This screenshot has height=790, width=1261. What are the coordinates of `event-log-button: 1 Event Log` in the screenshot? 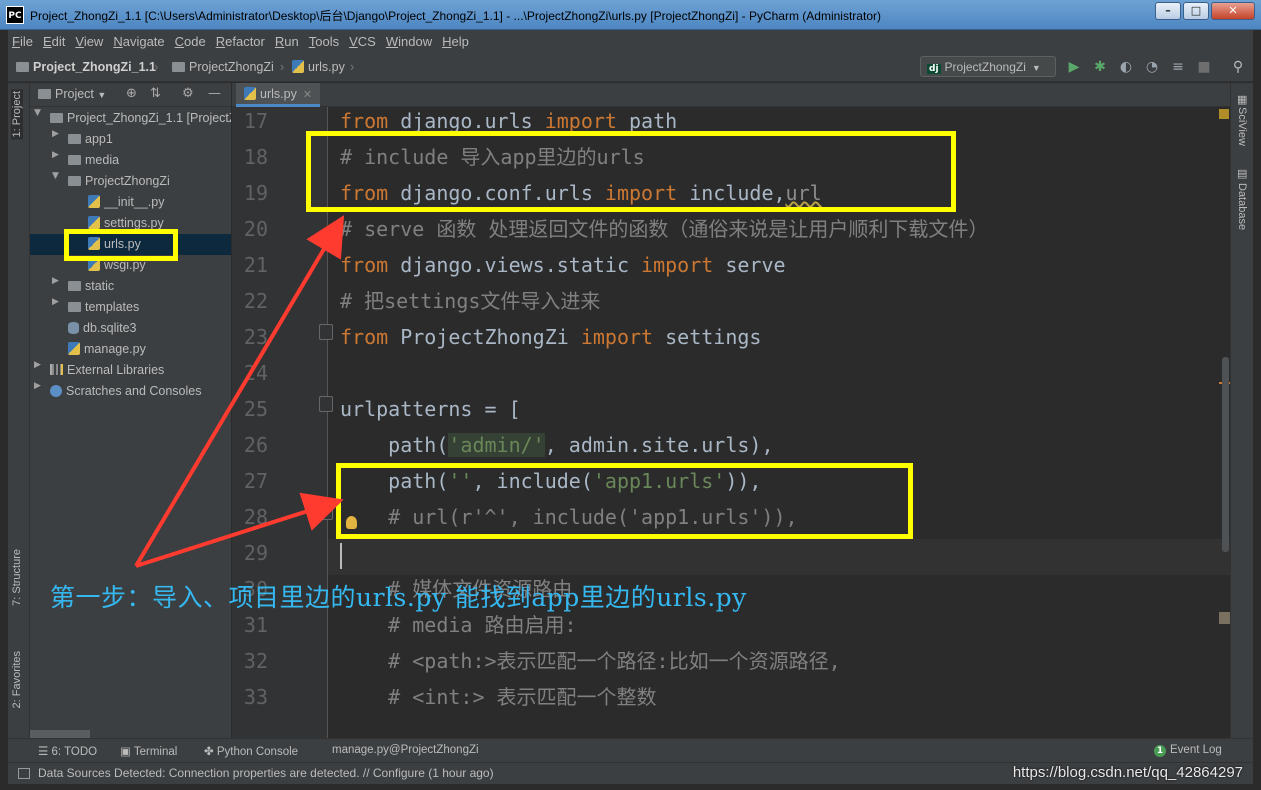 It's located at (1188, 750).